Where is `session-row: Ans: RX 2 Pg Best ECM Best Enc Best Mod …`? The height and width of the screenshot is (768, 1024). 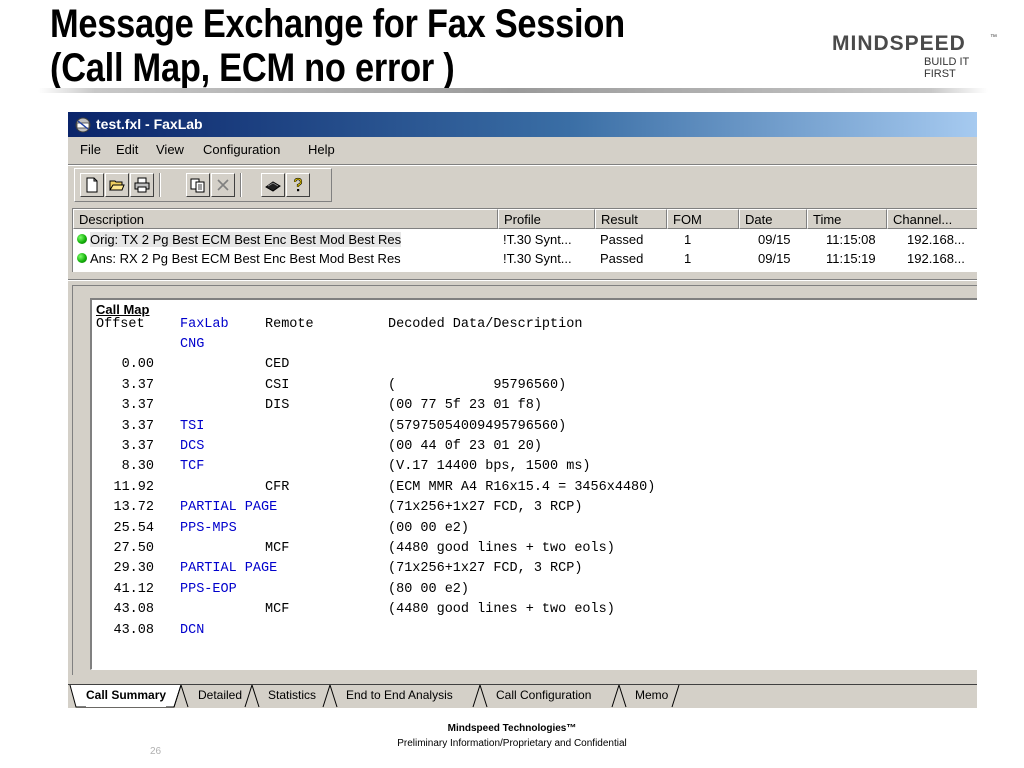 session-row: Ans: RX 2 Pg Best ECM Best Enc Best Mod … is located at coordinates (525, 258).